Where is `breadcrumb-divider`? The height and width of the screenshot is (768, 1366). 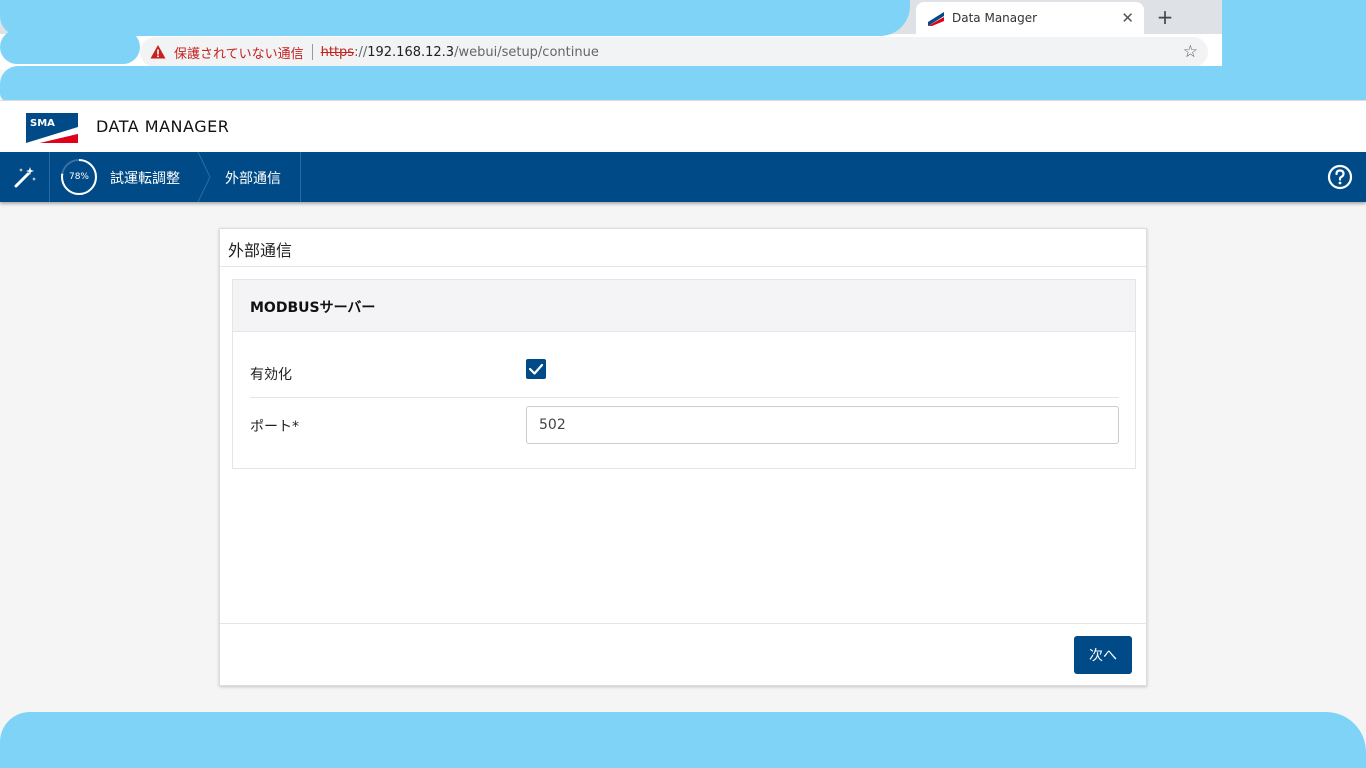
breadcrumb-divider is located at coordinates (300, 177).